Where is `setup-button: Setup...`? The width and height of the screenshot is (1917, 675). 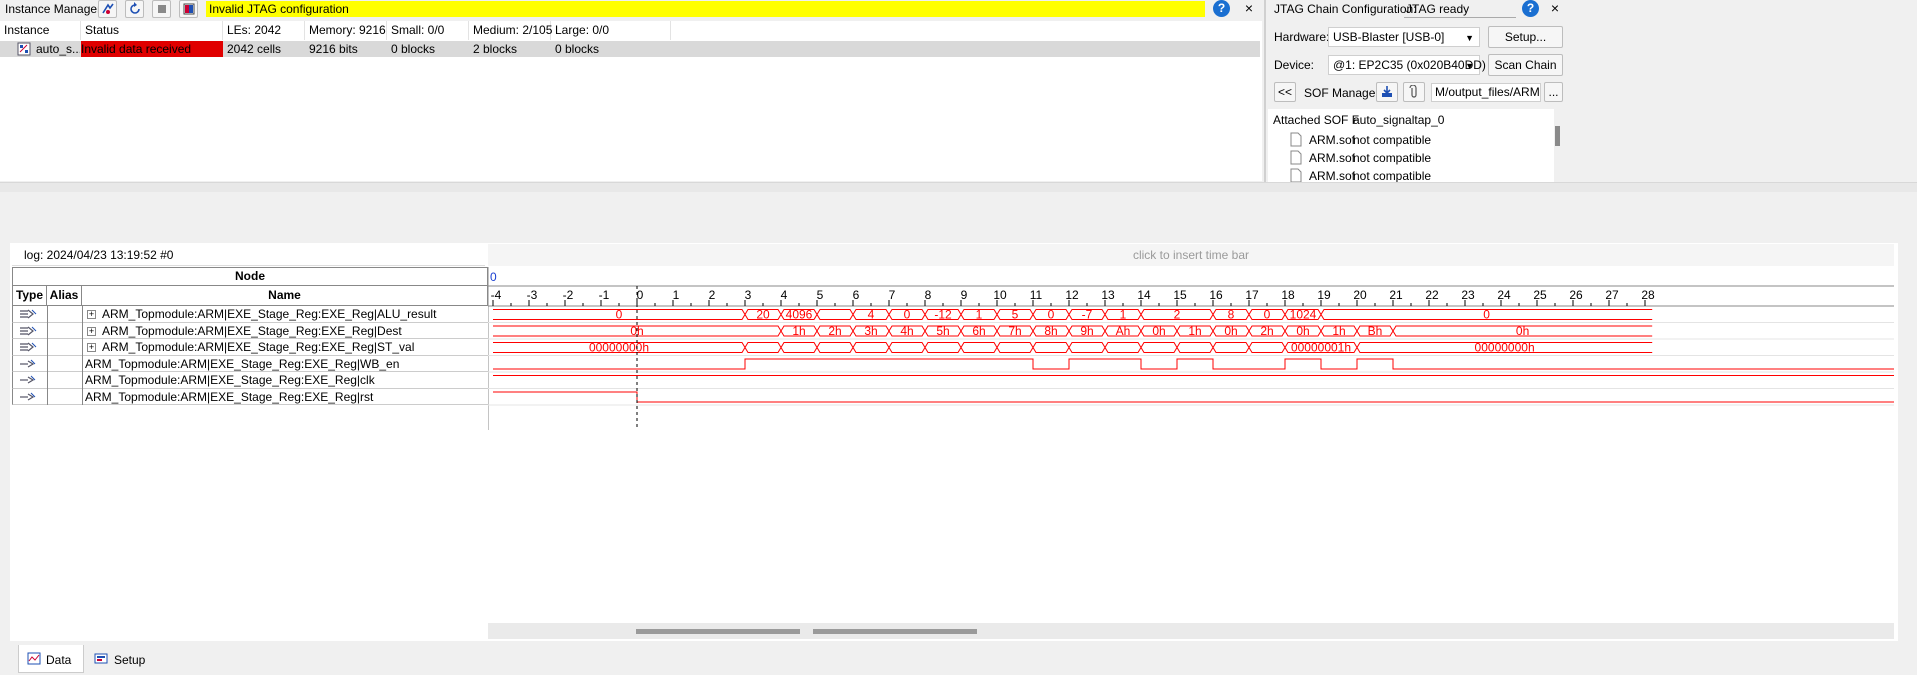 setup-button: Setup... is located at coordinates (1525, 37).